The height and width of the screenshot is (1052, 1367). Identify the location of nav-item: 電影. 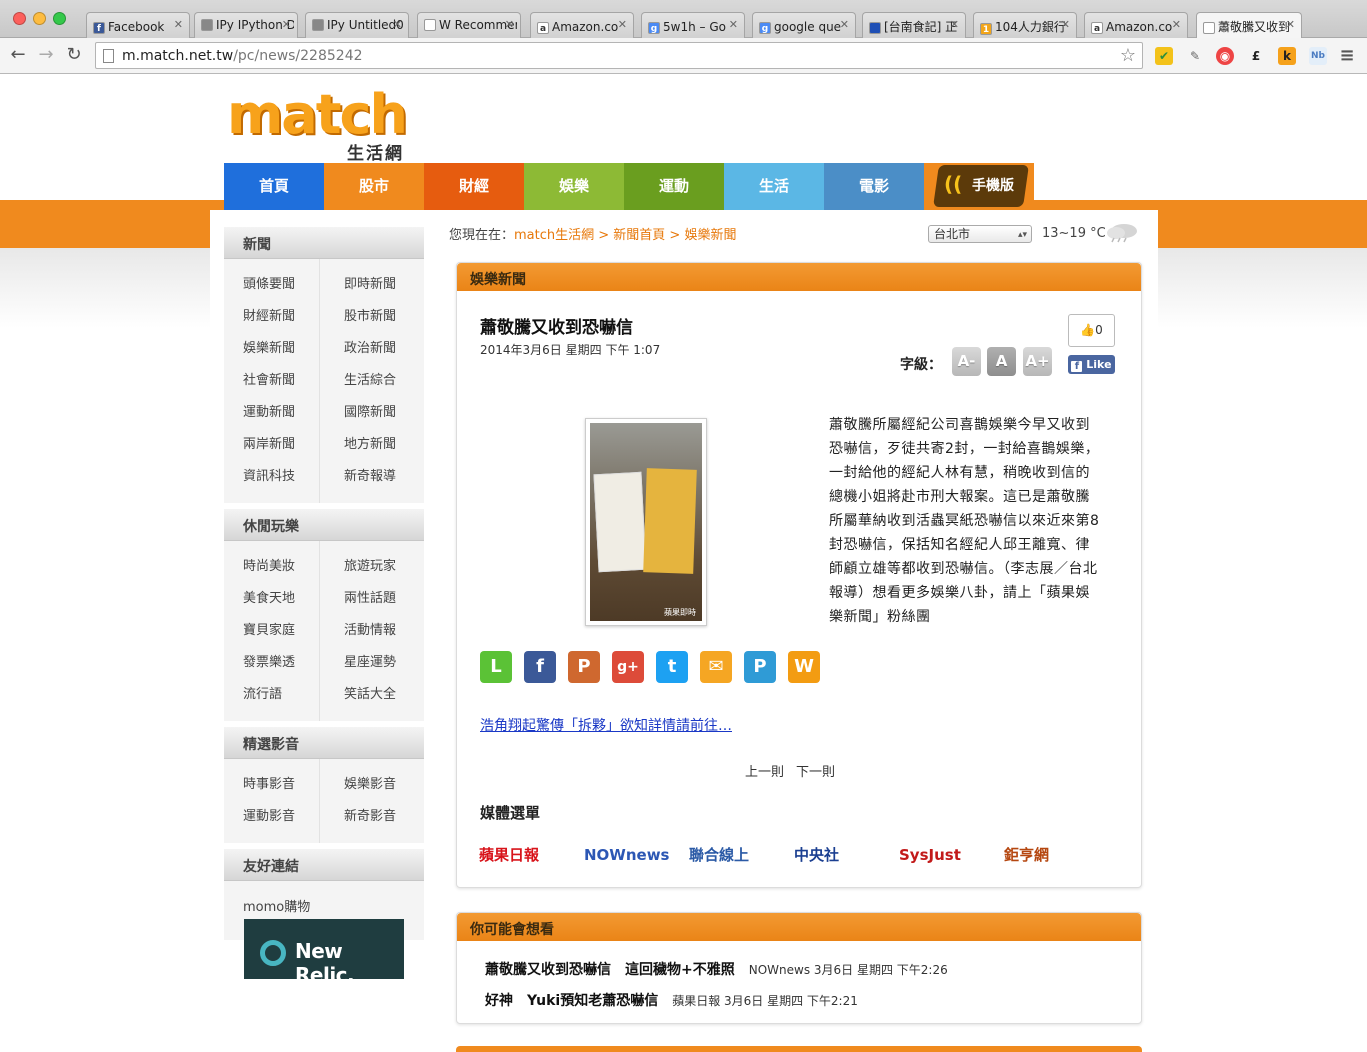
(874, 186).